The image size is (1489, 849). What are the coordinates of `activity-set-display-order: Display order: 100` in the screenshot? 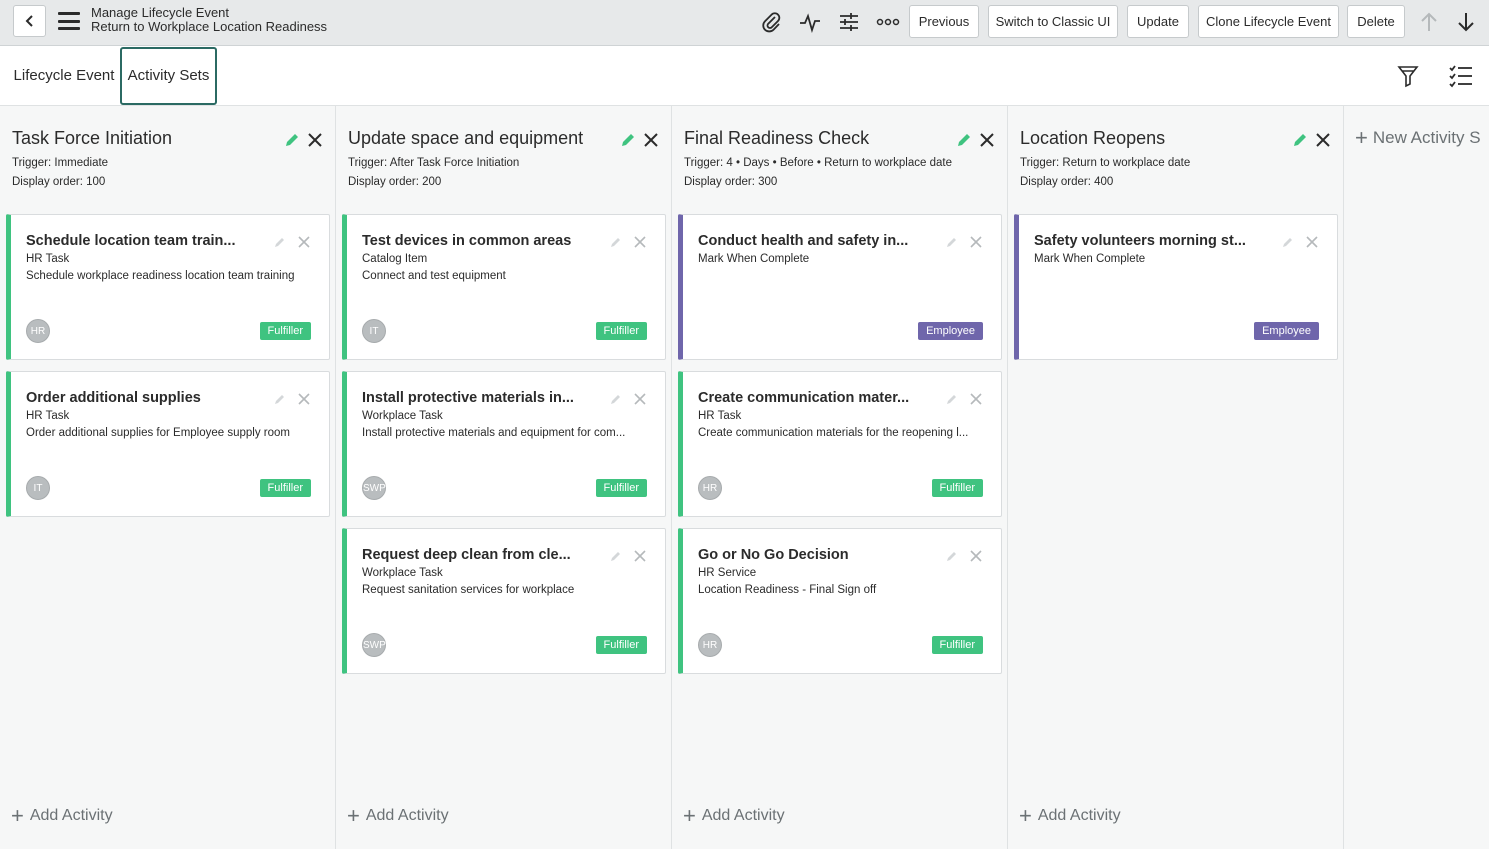 It's located at (59, 182).